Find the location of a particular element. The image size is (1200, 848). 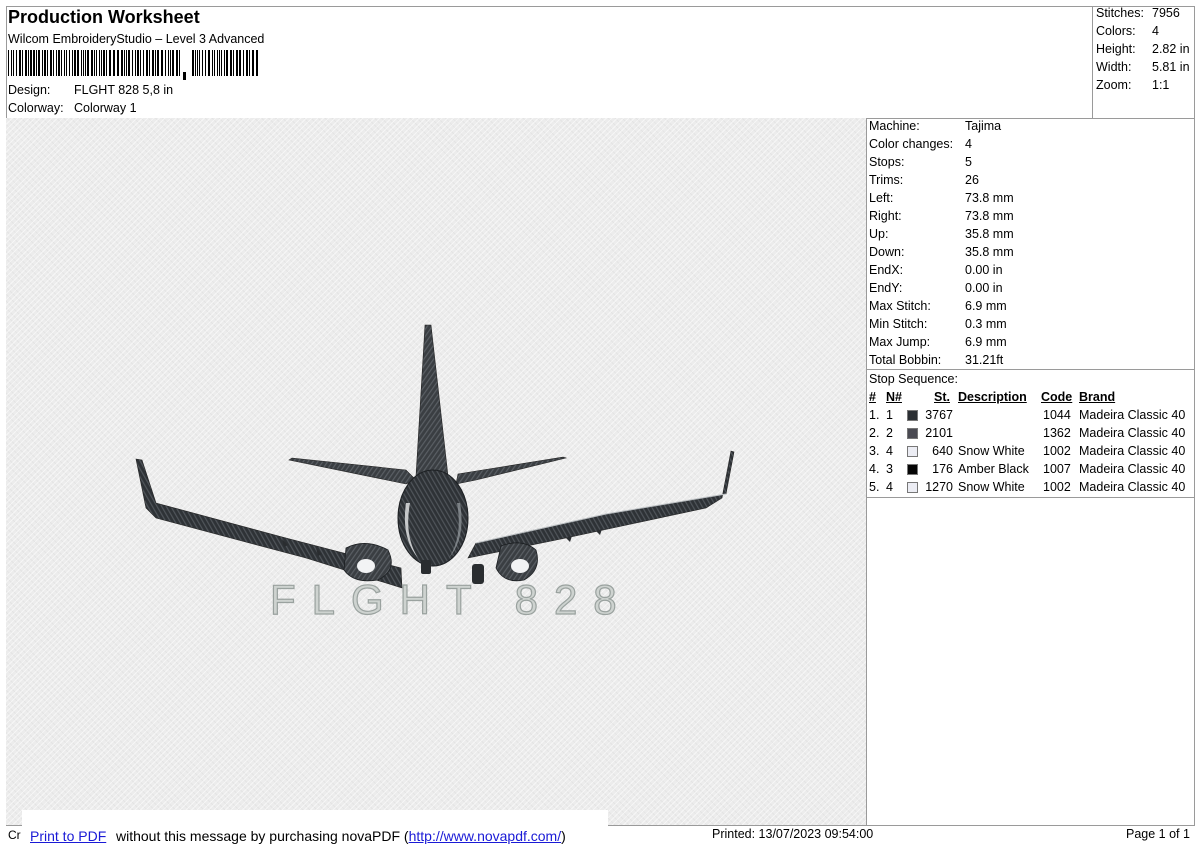

machine-info-row: Min Stitch: 0.3 mm is located at coordinates (938, 324).